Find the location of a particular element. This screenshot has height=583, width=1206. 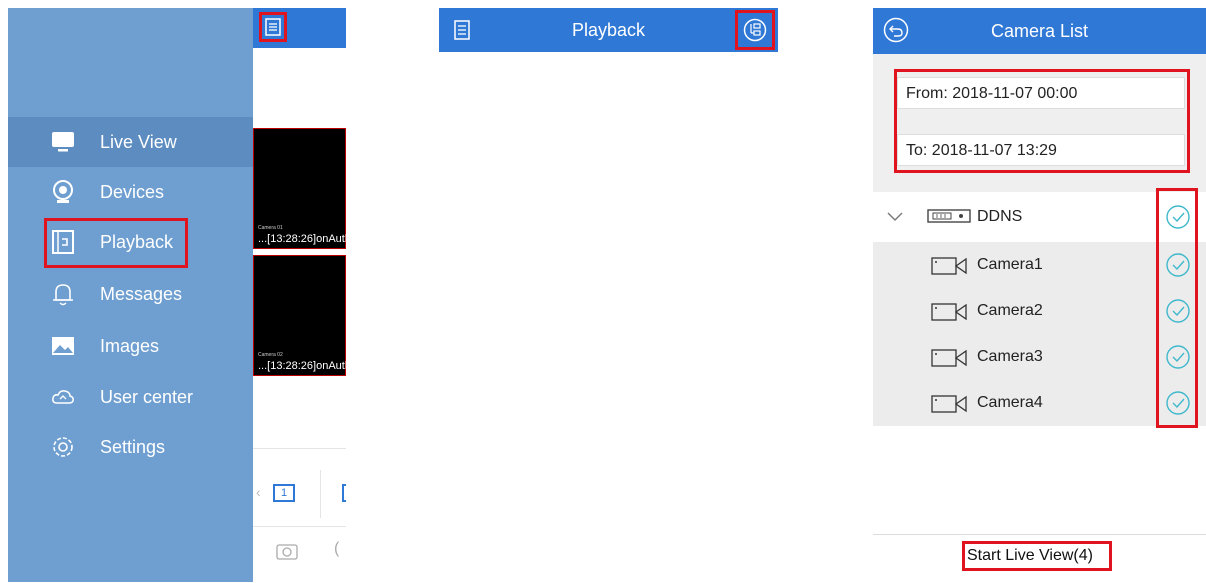

menu-label: Images is located at coordinates (130, 346).